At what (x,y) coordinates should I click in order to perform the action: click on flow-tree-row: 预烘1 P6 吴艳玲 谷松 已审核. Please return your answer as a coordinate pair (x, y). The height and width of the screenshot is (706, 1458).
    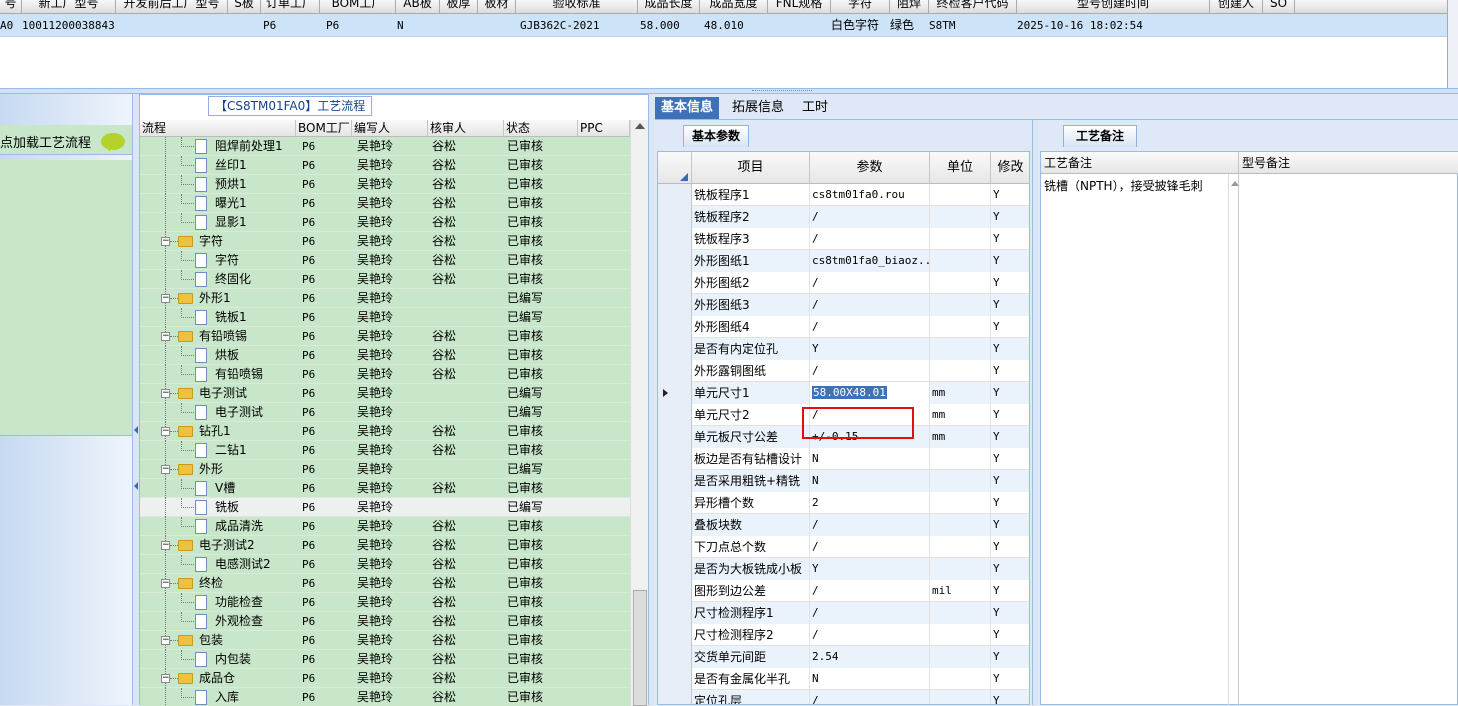
    Looking at the image, I should click on (385, 184).